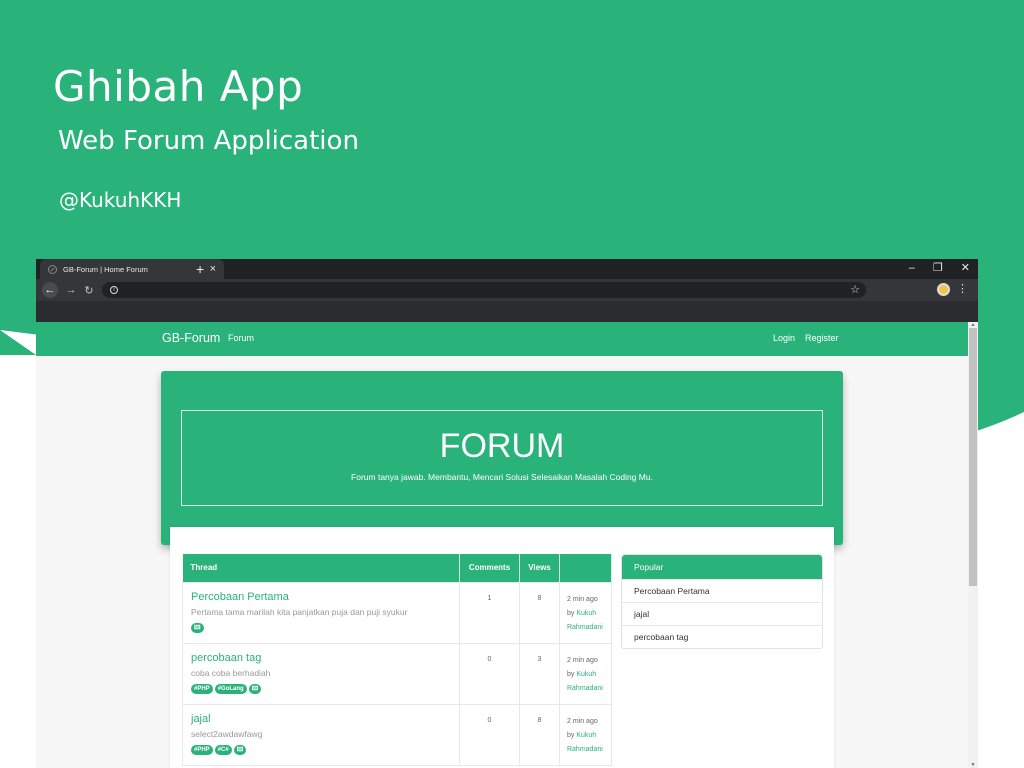 This screenshot has height=768, width=1024. Describe the element at coordinates (213, 269) in the screenshot. I see `tab-close-icon: ×` at that location.